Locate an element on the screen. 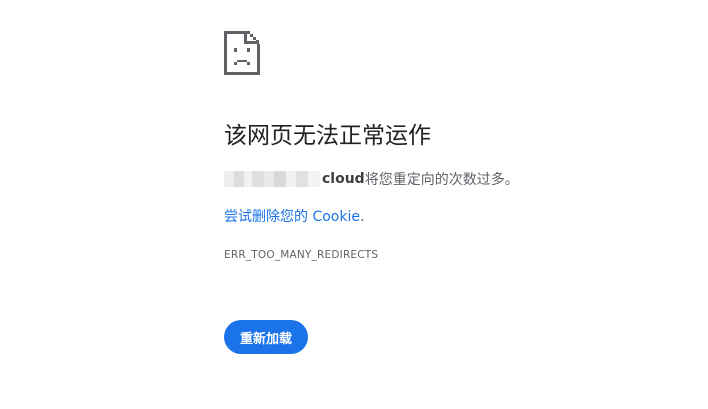 This screenshot has height=409, width=708. sad-page-icon is located at coordinates (242, 53).